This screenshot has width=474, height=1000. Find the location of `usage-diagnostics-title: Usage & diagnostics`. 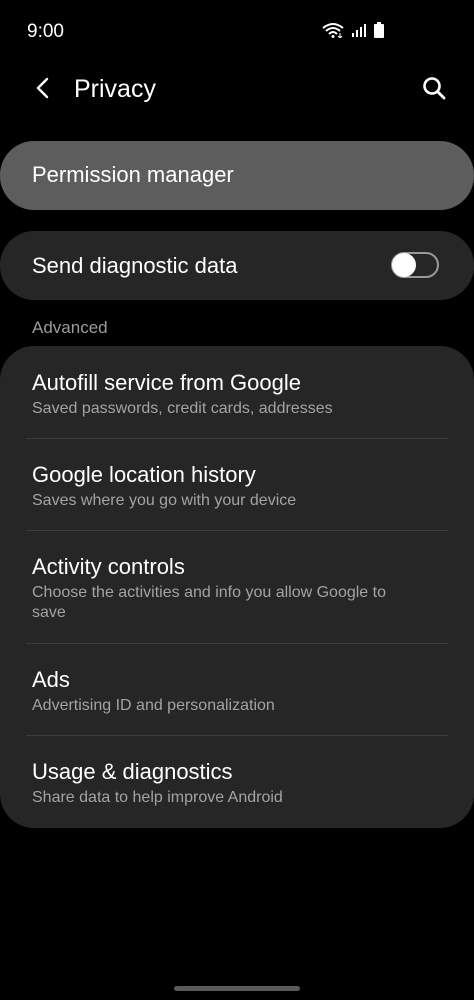

usage-diagnostics-title: Usage & diagnostics is located at coordinates (132, 771).